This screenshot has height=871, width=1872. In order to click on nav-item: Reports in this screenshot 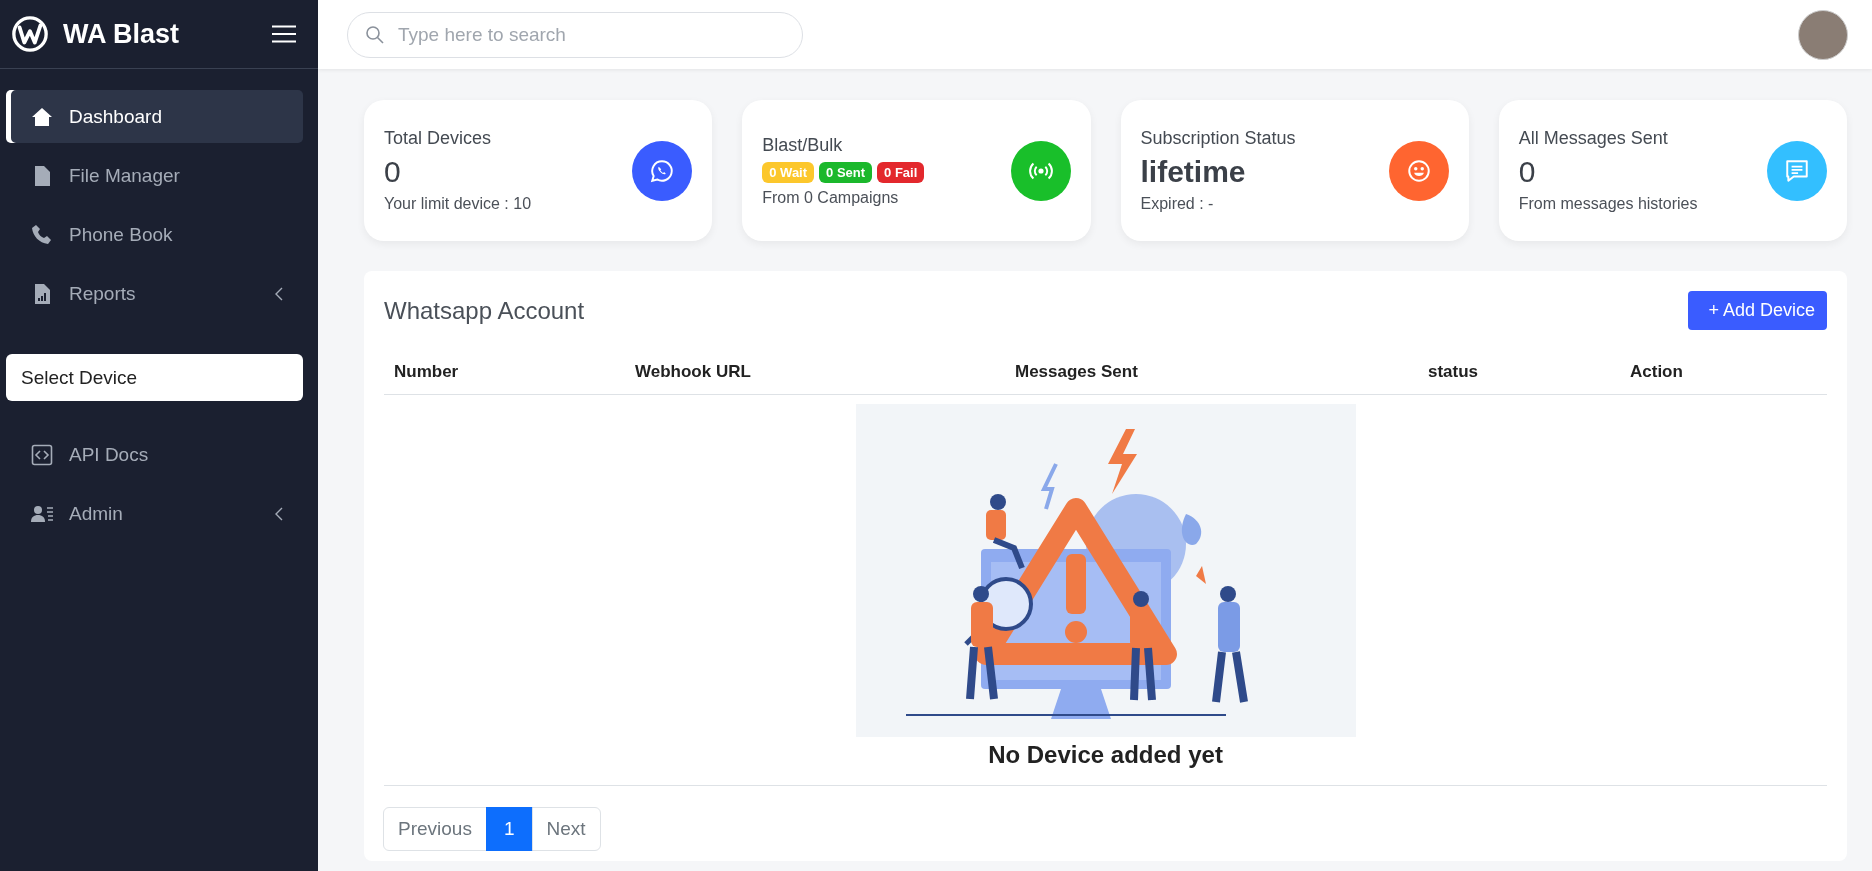, I will do `click(154, 293)`.